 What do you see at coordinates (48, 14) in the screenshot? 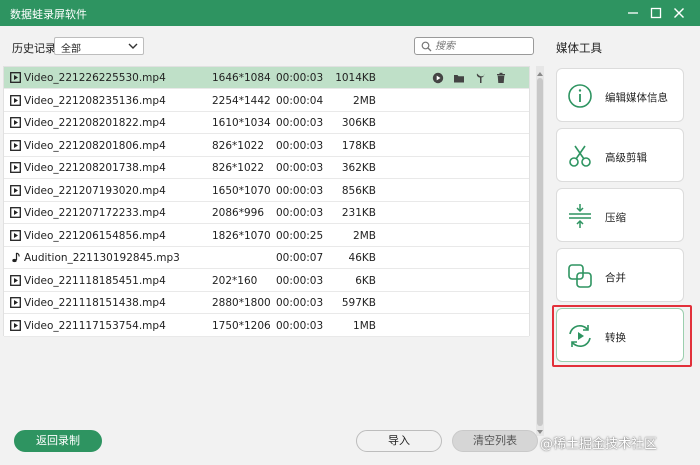
I see `window-title: 数据蛙录屏软件` at bounding box center [48, 14].